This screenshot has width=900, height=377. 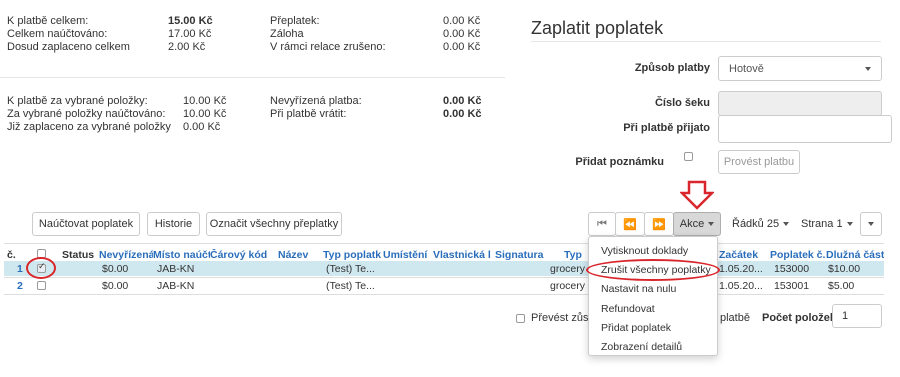 I want to click on col-location: Umístění, so click(x=406, y=255).